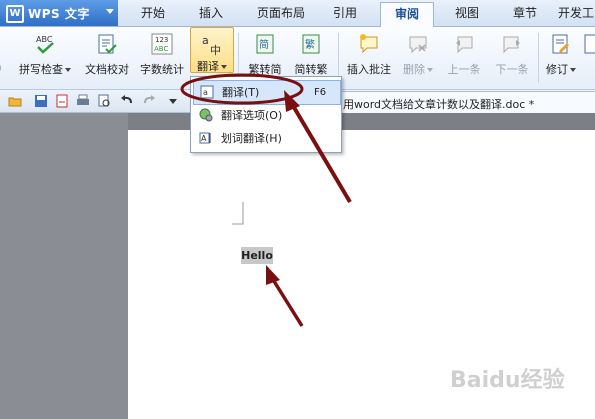 The height and width of the screenshot is (419, 595). Describe the element at coordinates (242, 89) in the screenshot. I see `highlight-ellipse` at that location.